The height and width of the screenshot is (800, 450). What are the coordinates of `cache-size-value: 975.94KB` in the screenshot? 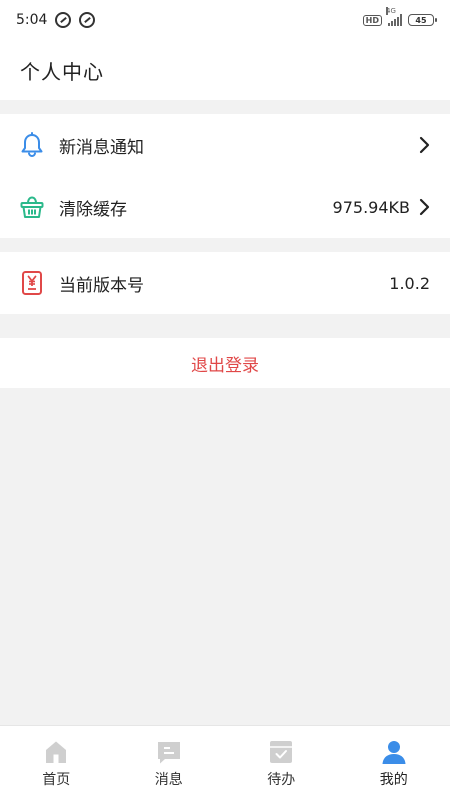 It's located at (371, 207).